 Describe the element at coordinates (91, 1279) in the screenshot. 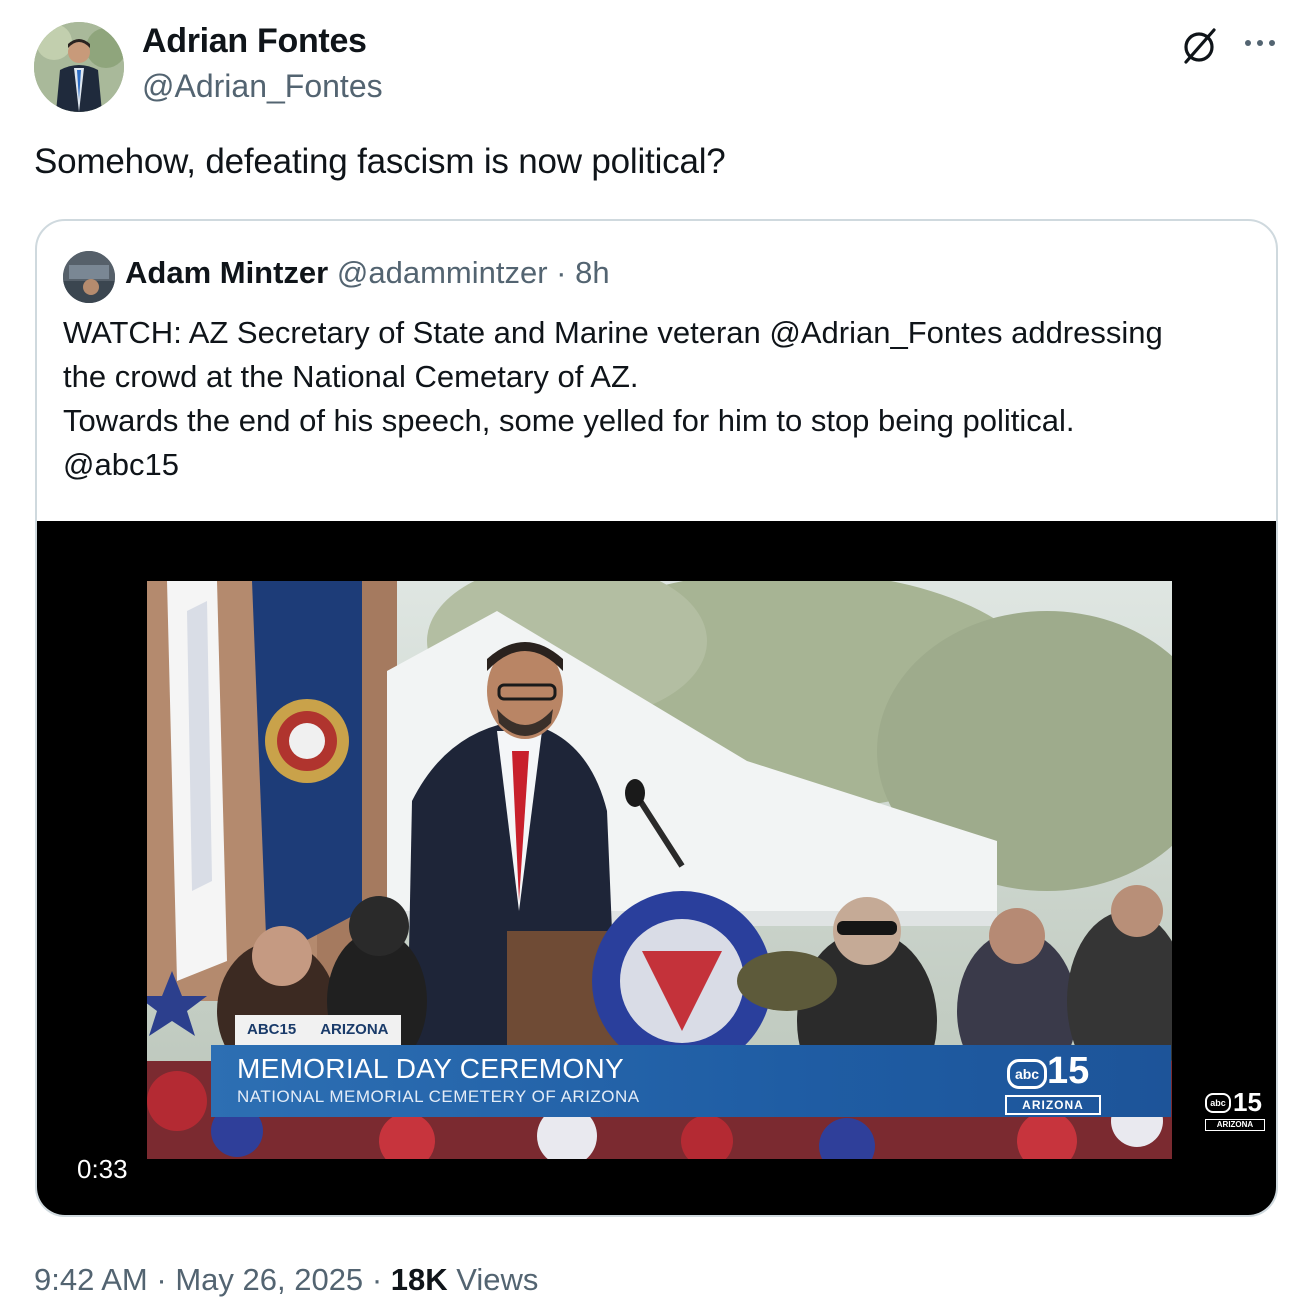

I see `post-time: 9:42 AM` at that location.